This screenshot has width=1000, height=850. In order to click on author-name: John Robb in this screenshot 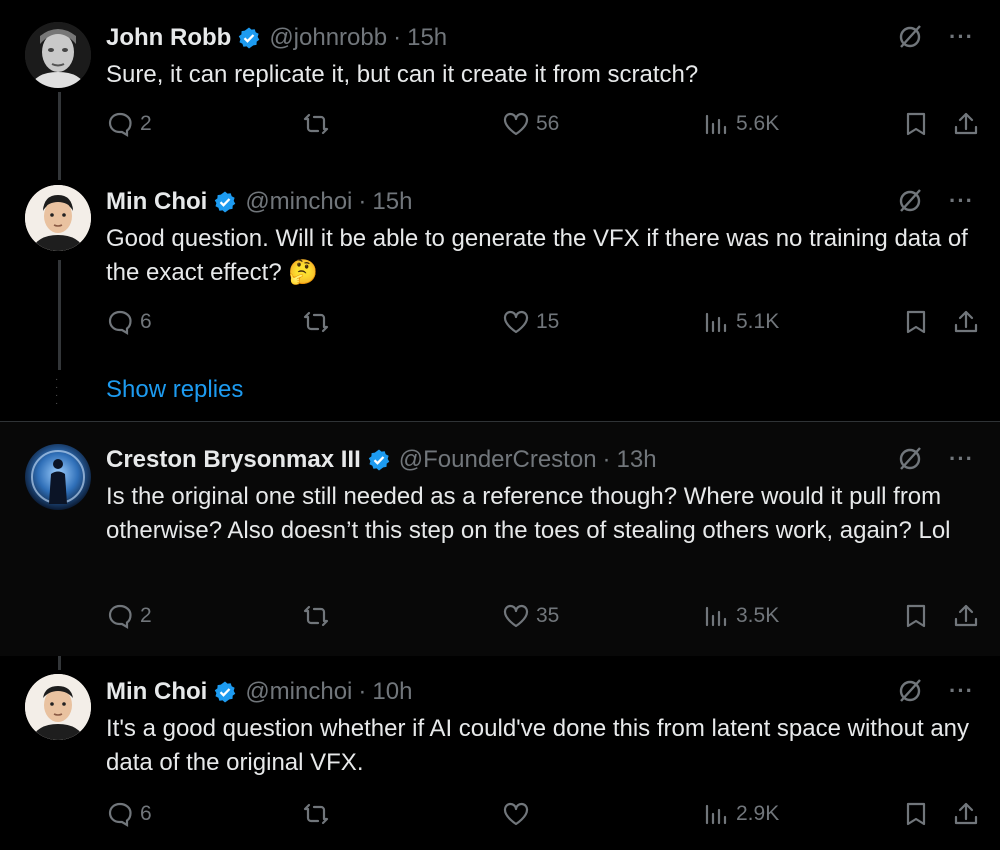, I will do `click(168, 38)`.